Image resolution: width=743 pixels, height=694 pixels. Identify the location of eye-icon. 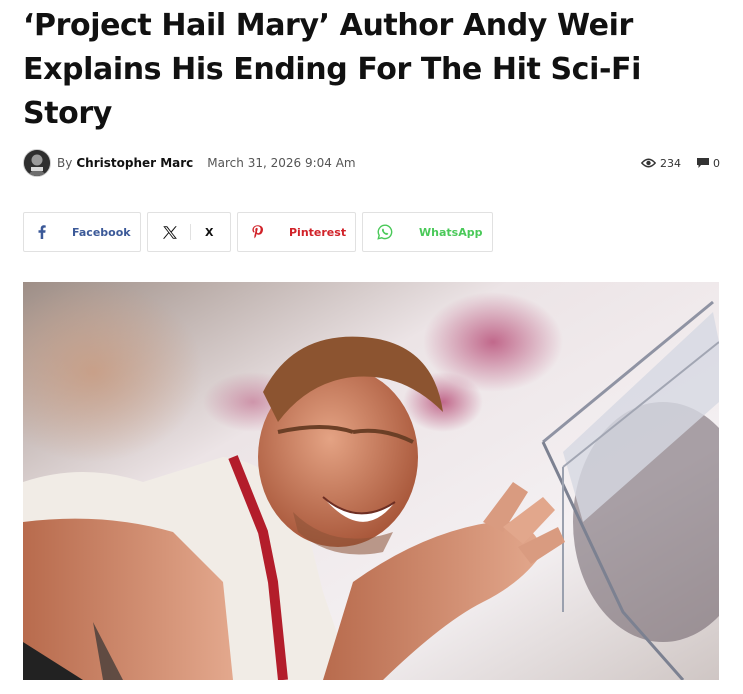
(648, 163).